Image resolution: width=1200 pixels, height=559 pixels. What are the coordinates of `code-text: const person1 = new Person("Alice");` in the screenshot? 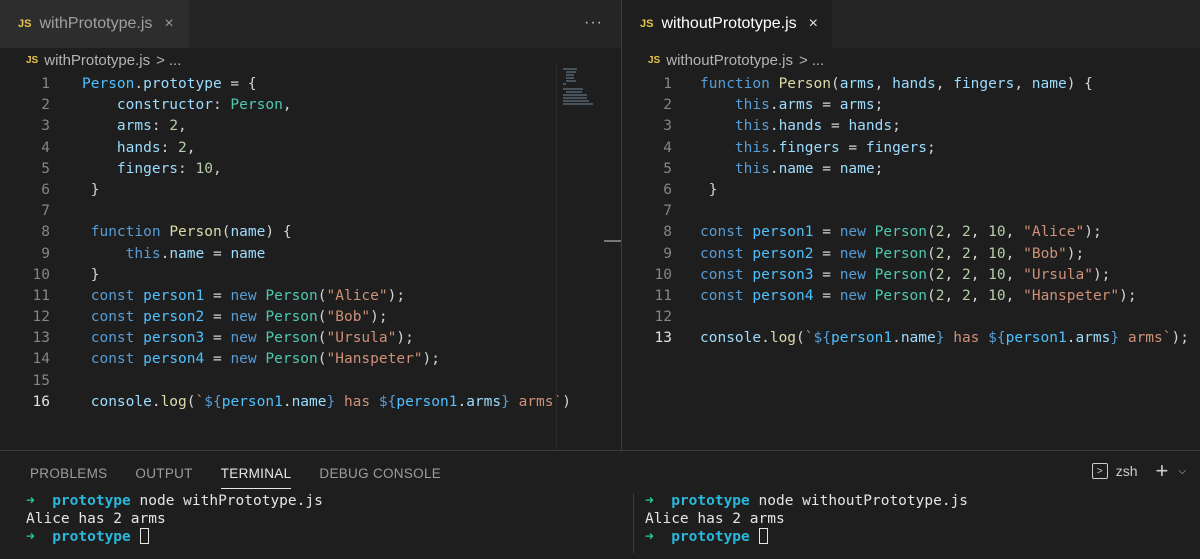 It's located at (244, 295).